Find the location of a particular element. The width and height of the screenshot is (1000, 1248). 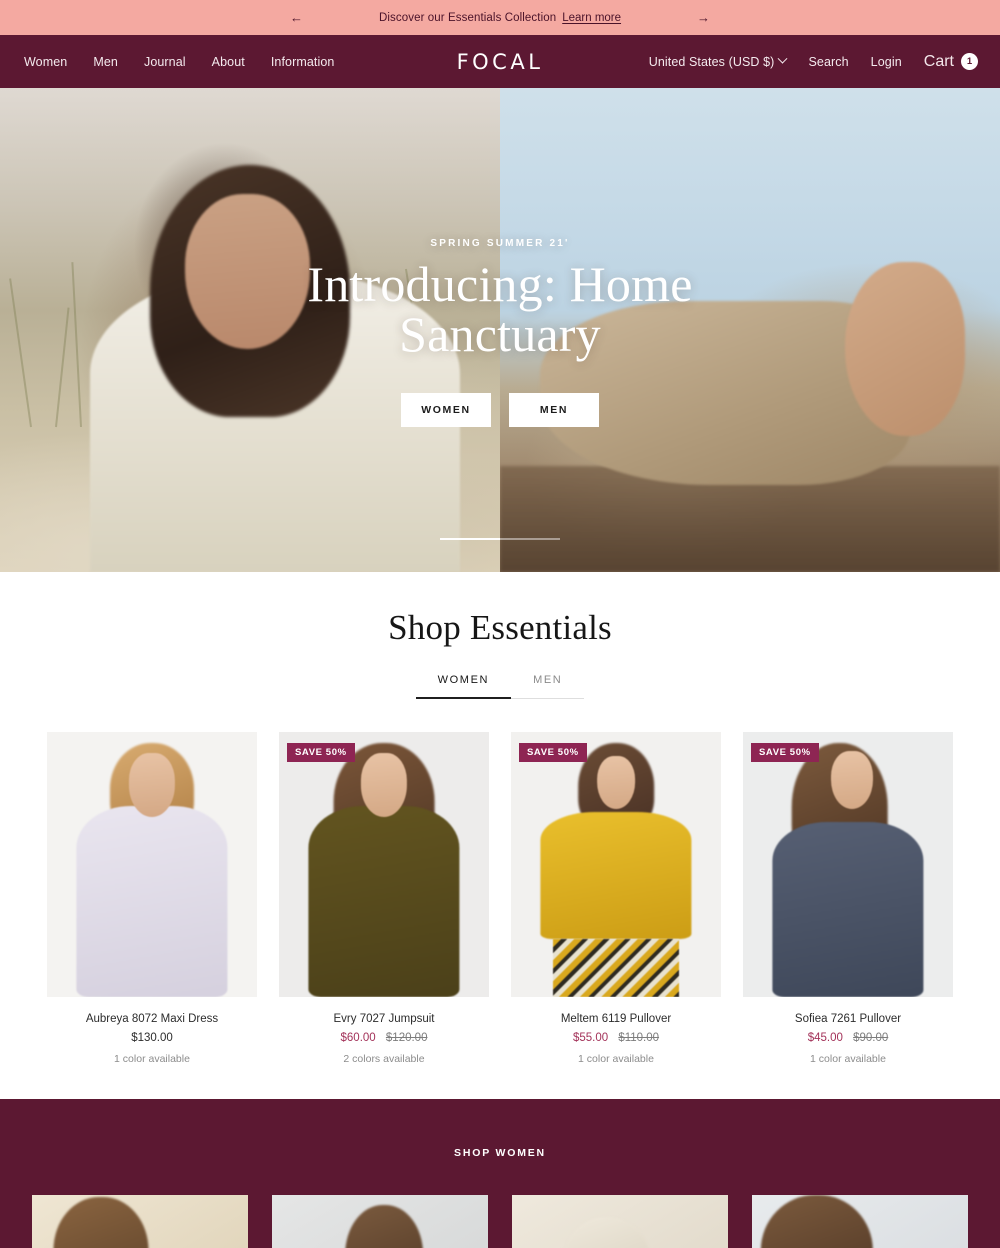

product-image is located at coordinates (152, 864).